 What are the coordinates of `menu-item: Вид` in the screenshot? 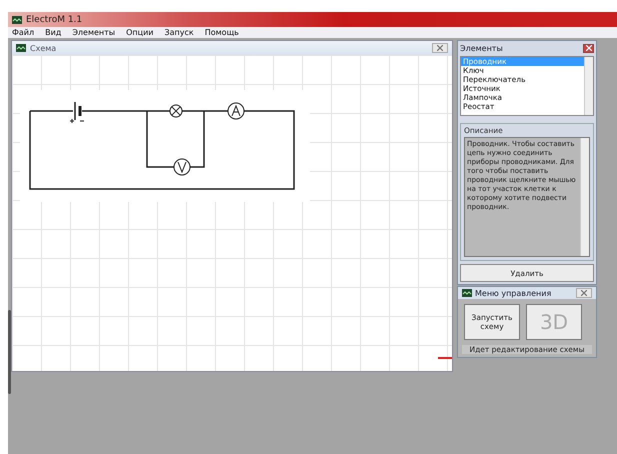 It's located at (53, 32).